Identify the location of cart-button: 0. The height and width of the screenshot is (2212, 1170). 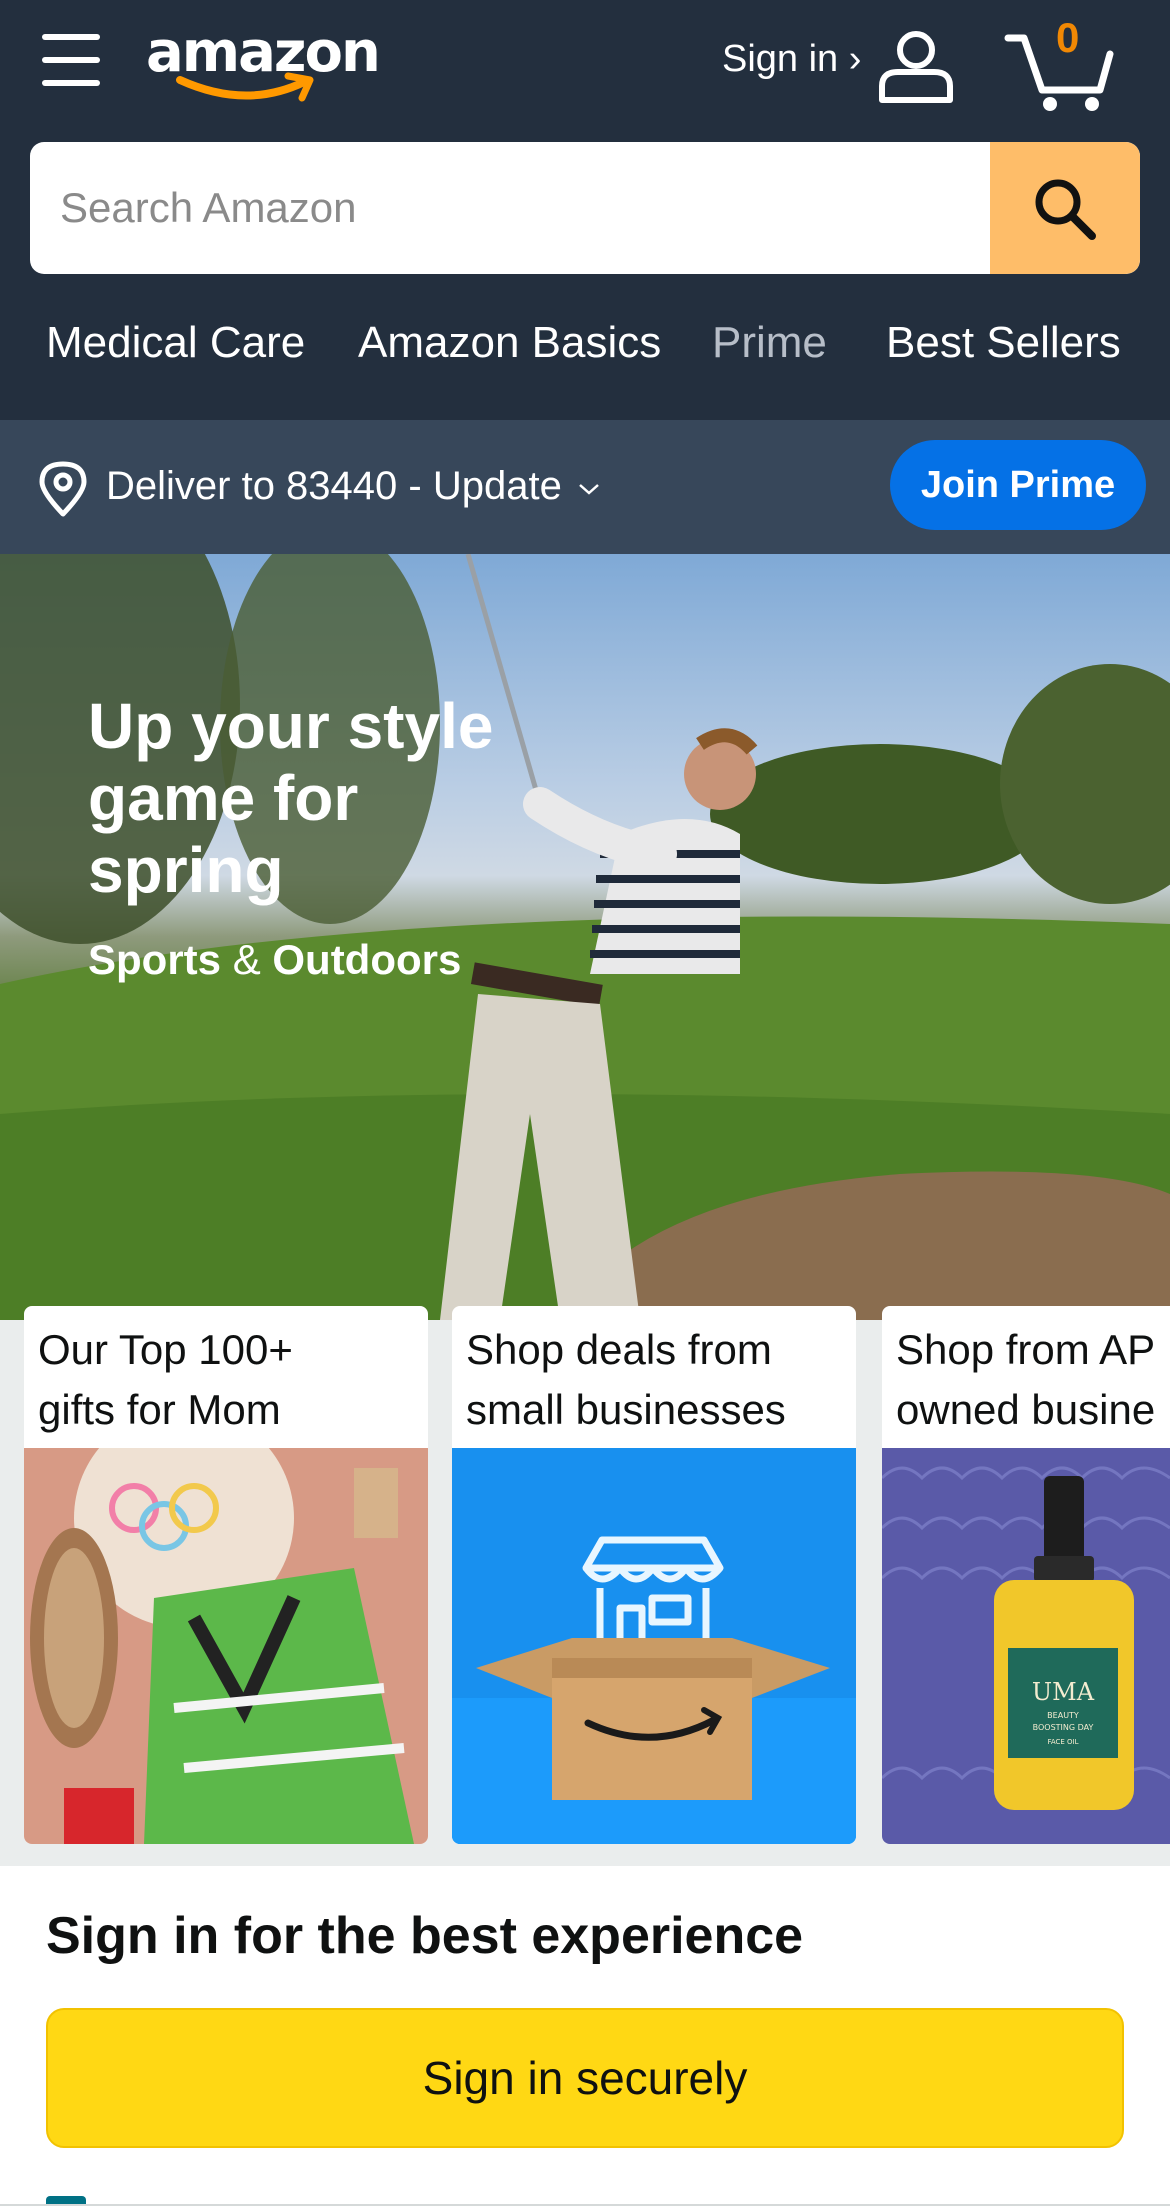
(1059, 62).